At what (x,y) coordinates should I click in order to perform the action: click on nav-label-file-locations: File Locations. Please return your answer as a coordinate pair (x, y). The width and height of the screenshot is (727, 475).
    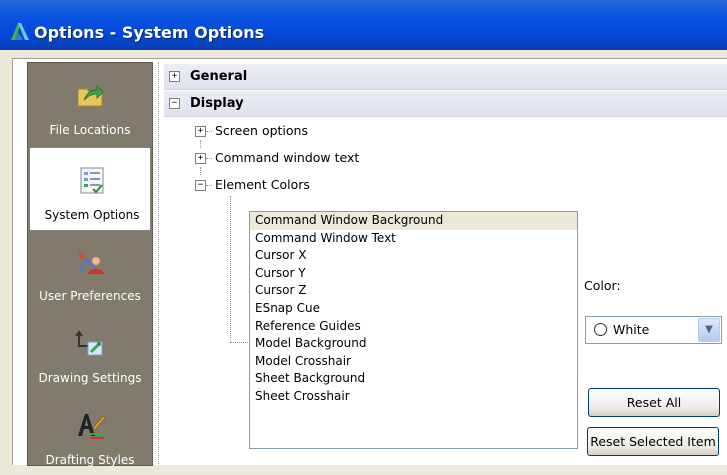
    Looking at the image, I should click on (90, 130).